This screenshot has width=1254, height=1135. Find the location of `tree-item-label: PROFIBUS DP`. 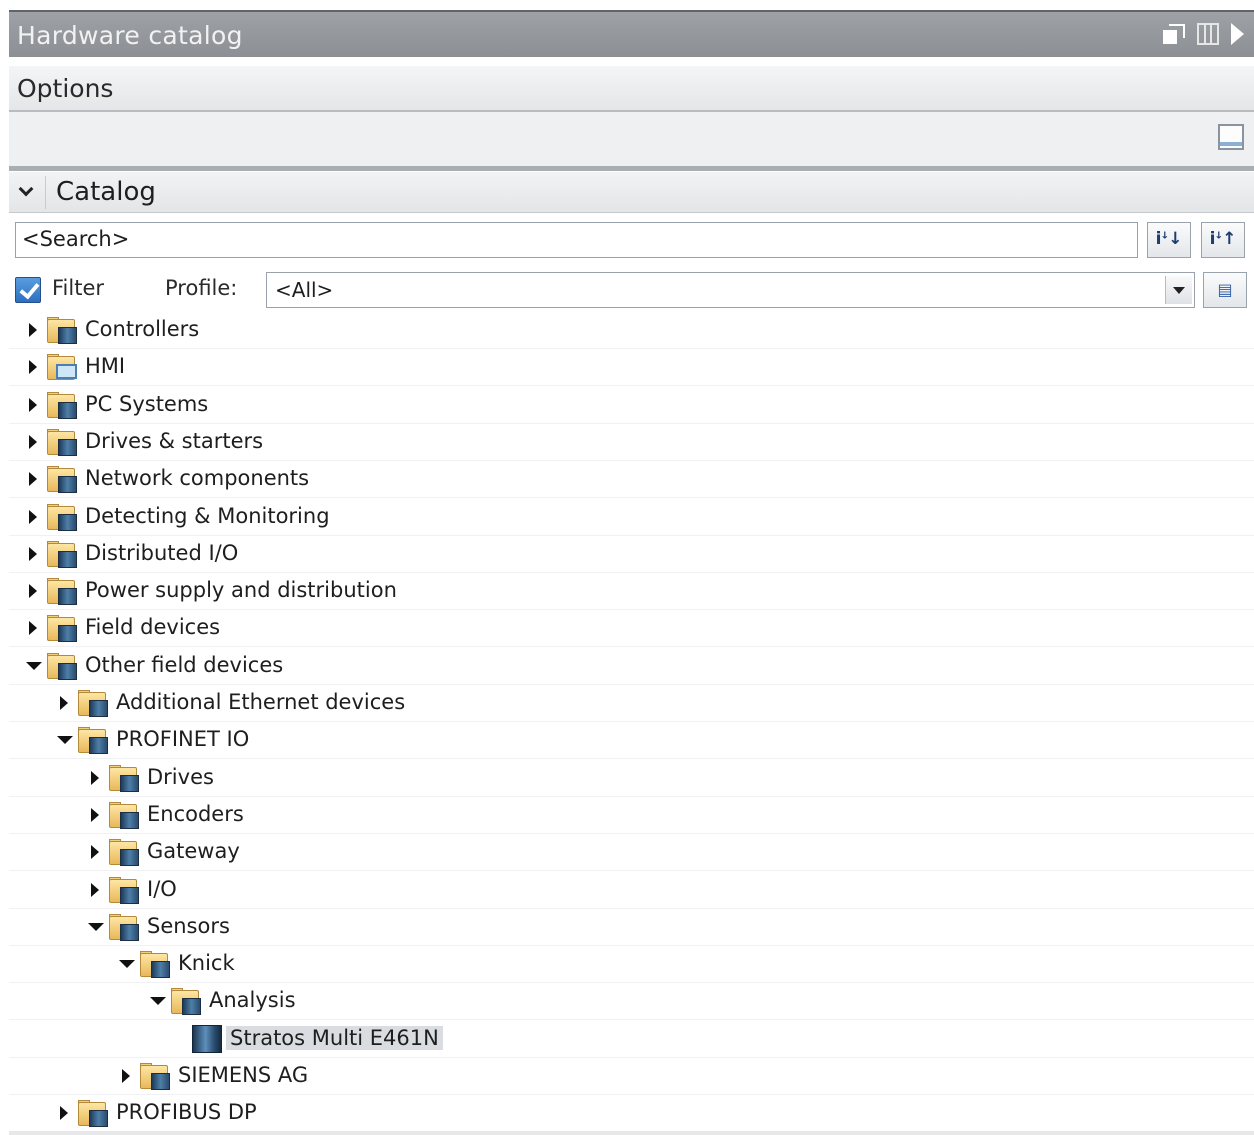

tree-item-label: PROFIBUS DP is located at coordinates (186, 1112).